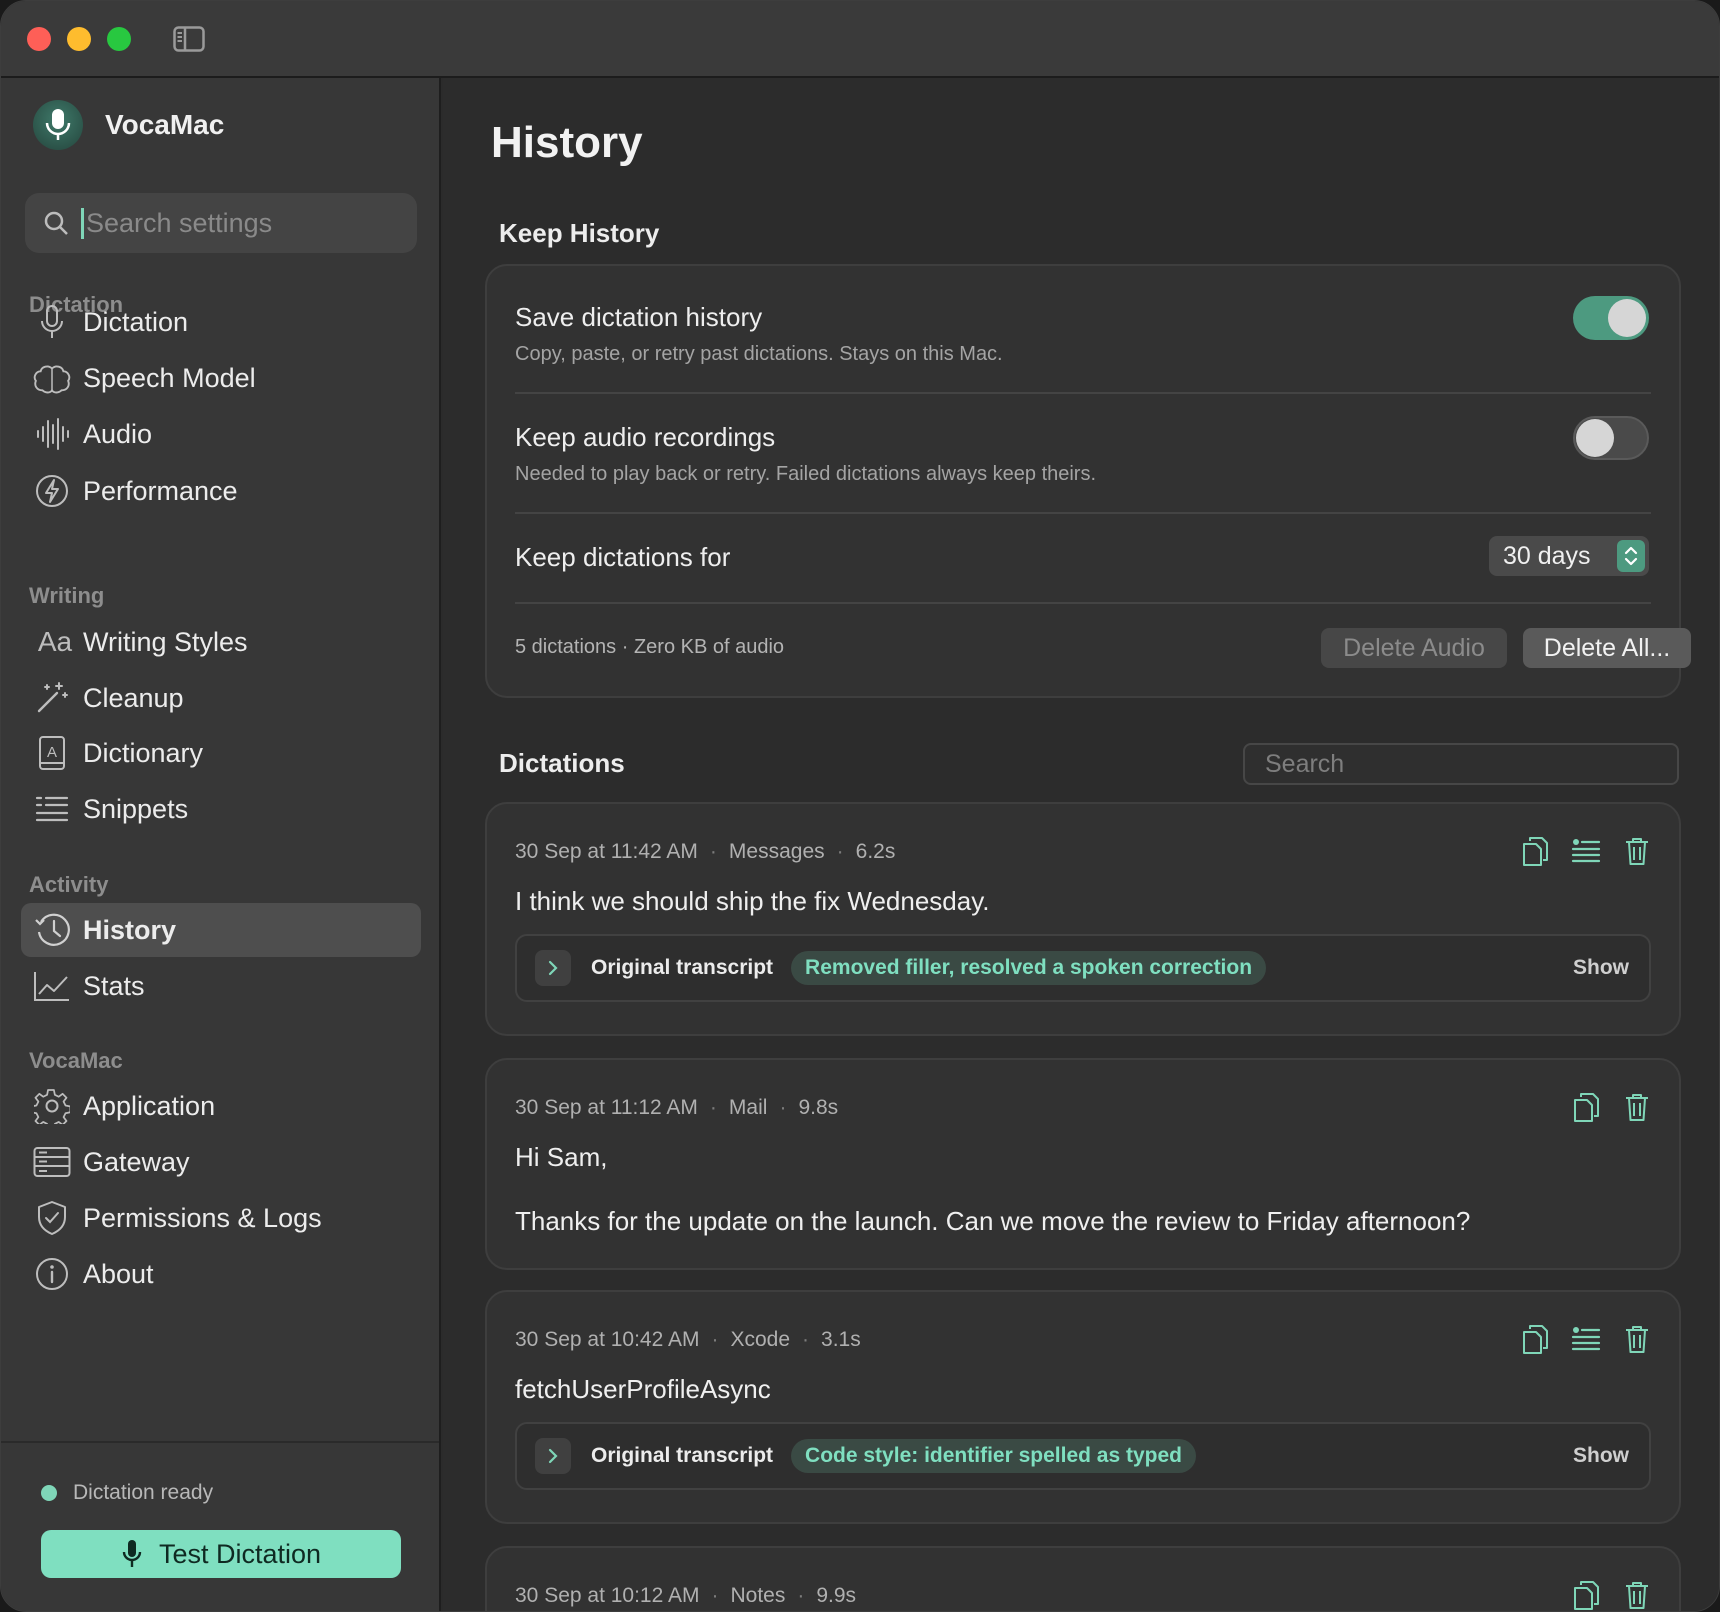 Image resolution: width=1720 pixels, height=1612 pixels. I want to click on sidebar-item-dictation: Dictation, so click(221, 322).